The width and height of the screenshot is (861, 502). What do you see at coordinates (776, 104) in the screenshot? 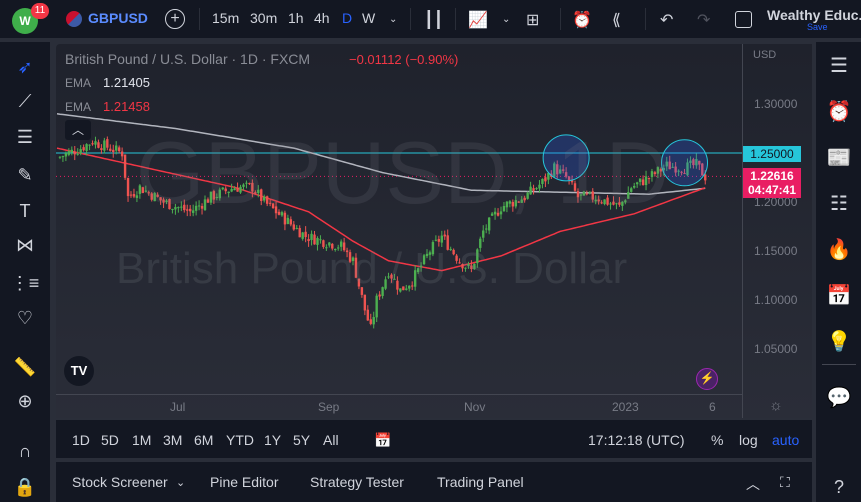
I see `price-tick: 1.30000` at bounding box center [776, 104].